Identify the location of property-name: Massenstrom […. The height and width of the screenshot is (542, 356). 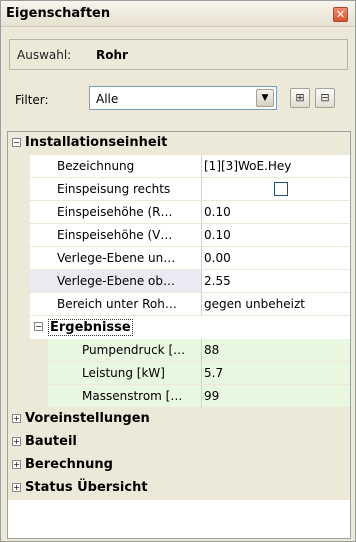
(125, 396).